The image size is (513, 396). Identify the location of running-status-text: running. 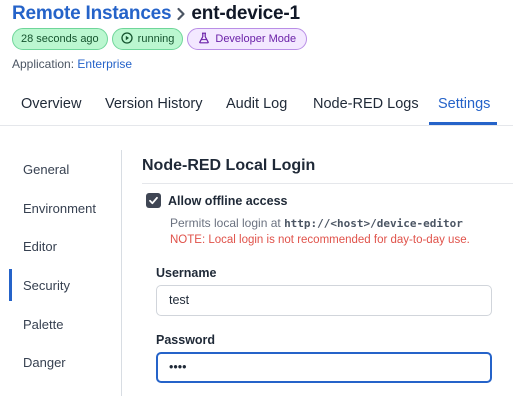
(156, 39).